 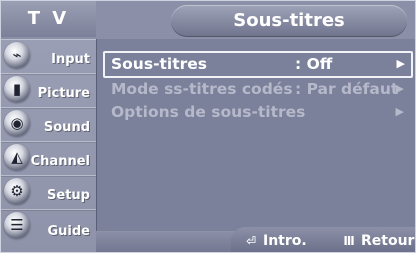 I want to click on sidebar-item-label: Input, so click(x=70, y=59).